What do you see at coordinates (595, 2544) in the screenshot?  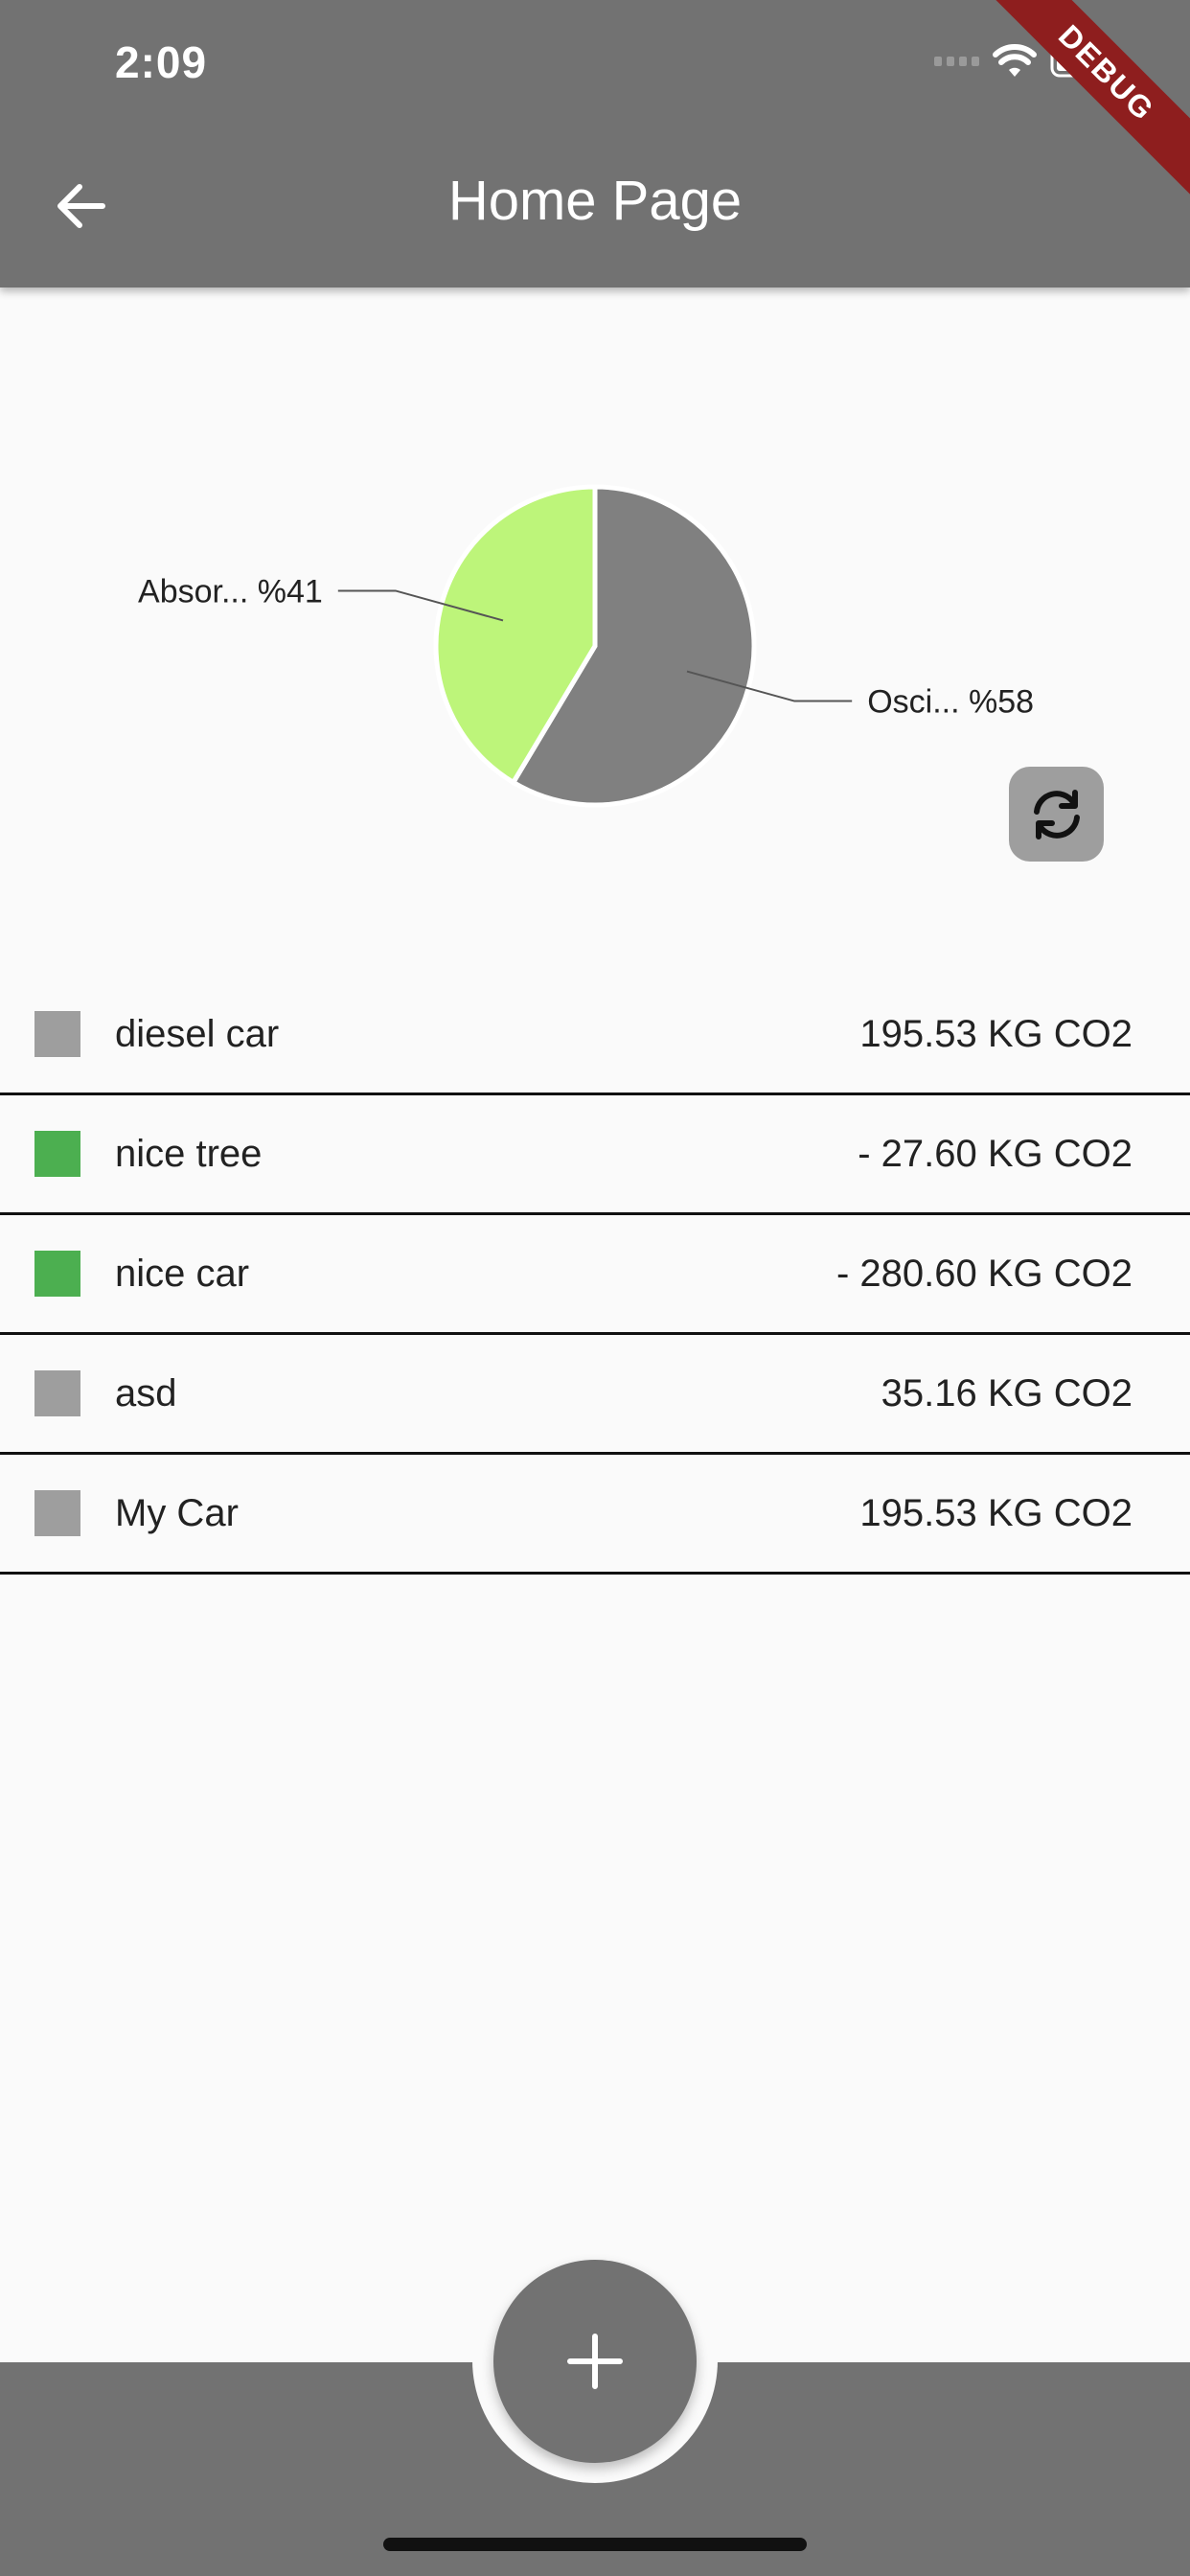 I see `home-indicator` at bounding box center [595, 2544].